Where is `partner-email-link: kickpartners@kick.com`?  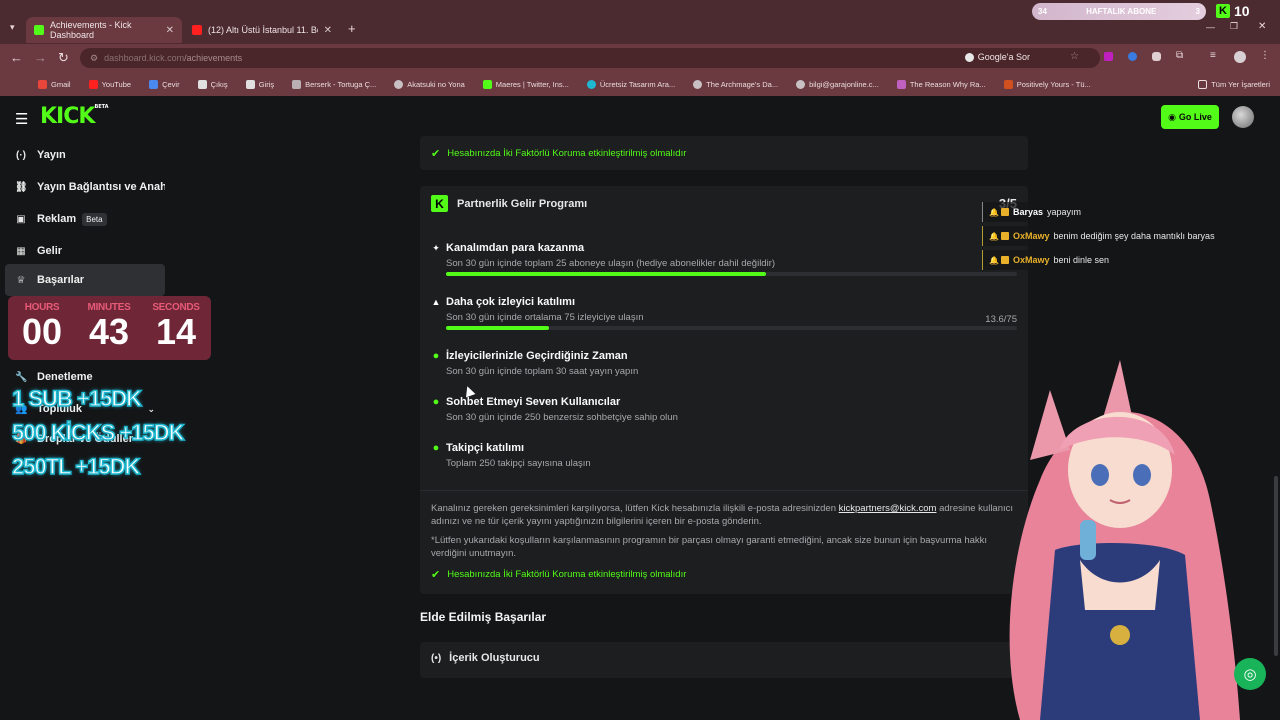 partner-email-link: kickpartners@kick.com is located at coordinates (888, 508).